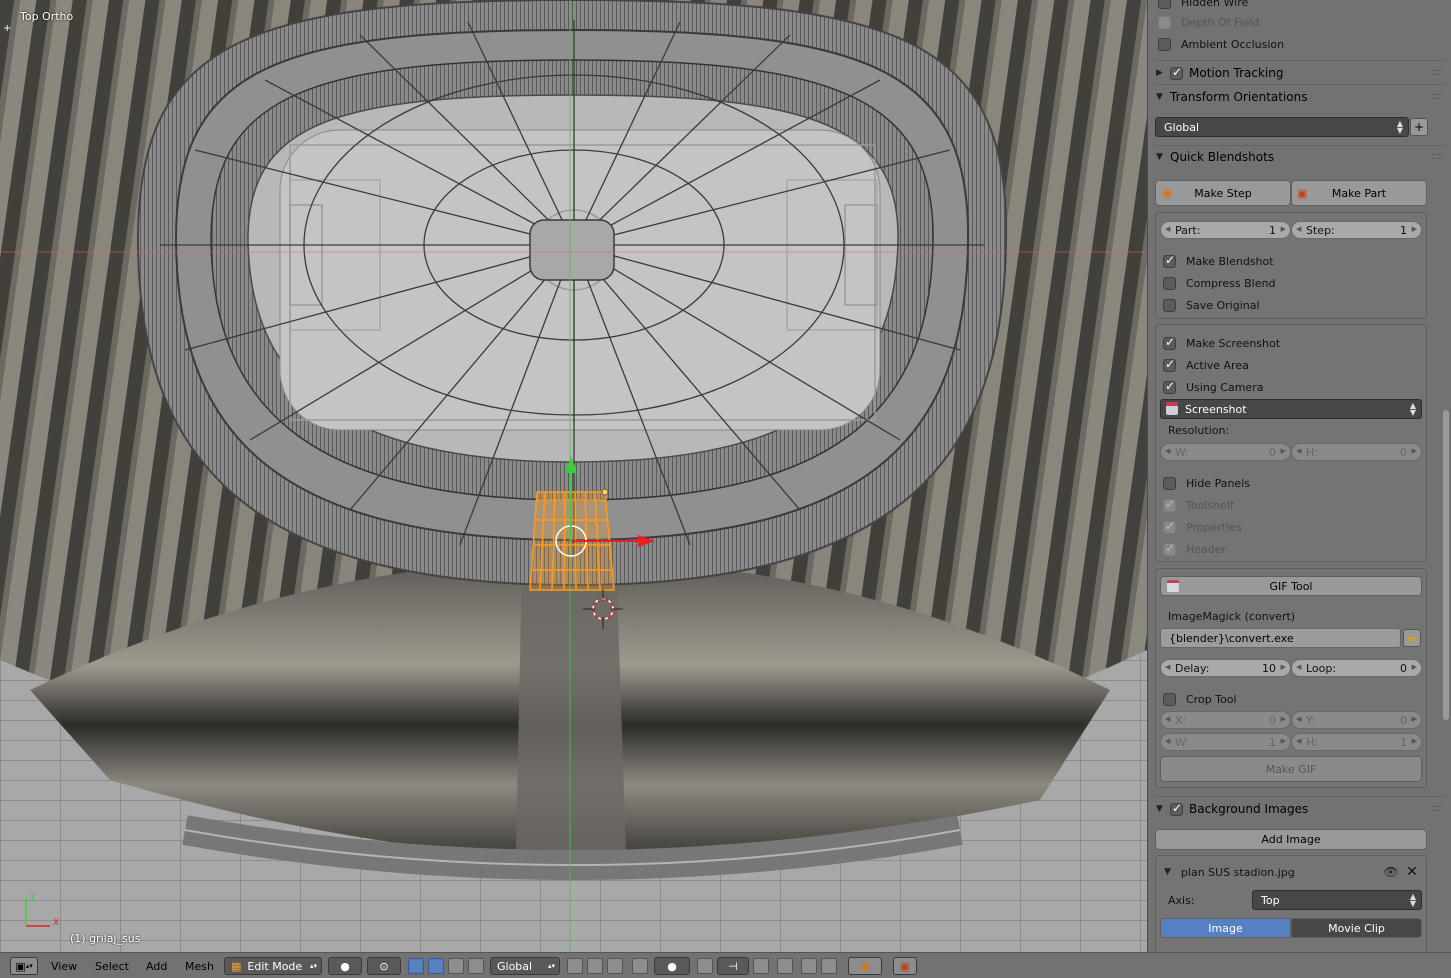 The image size is (1451, 978). Describe the element at coordinates (1169, 364) in the screenshot. I see `active-area-checkbox: ✓` at that location.